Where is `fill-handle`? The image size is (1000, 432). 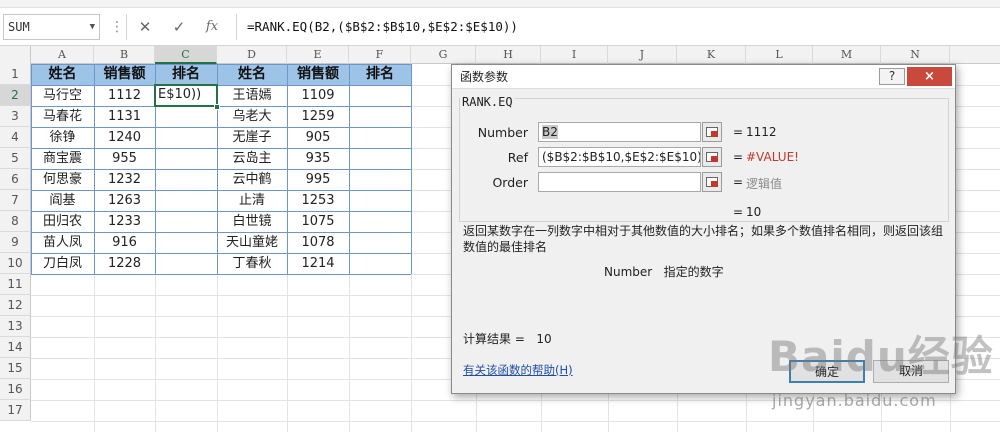
fill-handle is located at coordinates (217, 107).